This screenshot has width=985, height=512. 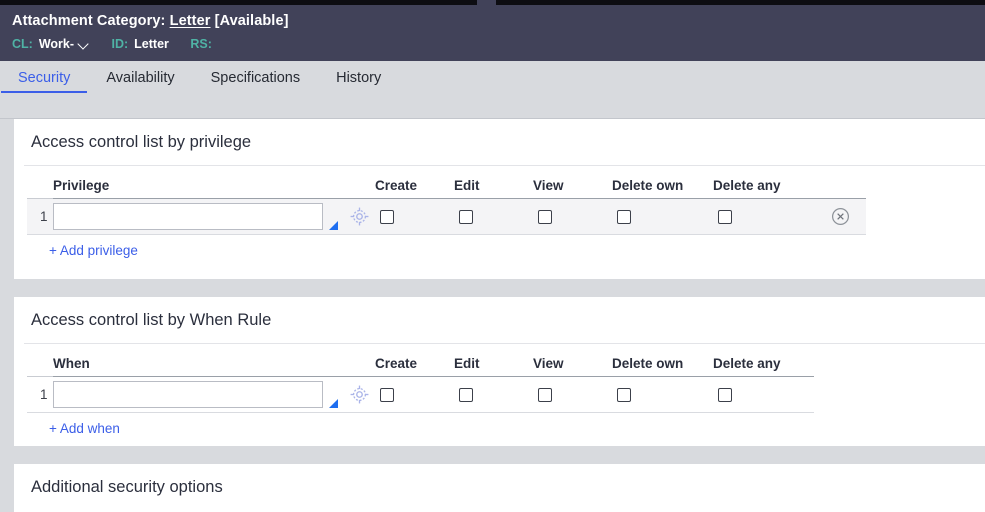 What do you see at coordinates (151, 320) in the screenshot?
I see `section-title-when: Access control list by When Rule` at bounding box center [151, 320].